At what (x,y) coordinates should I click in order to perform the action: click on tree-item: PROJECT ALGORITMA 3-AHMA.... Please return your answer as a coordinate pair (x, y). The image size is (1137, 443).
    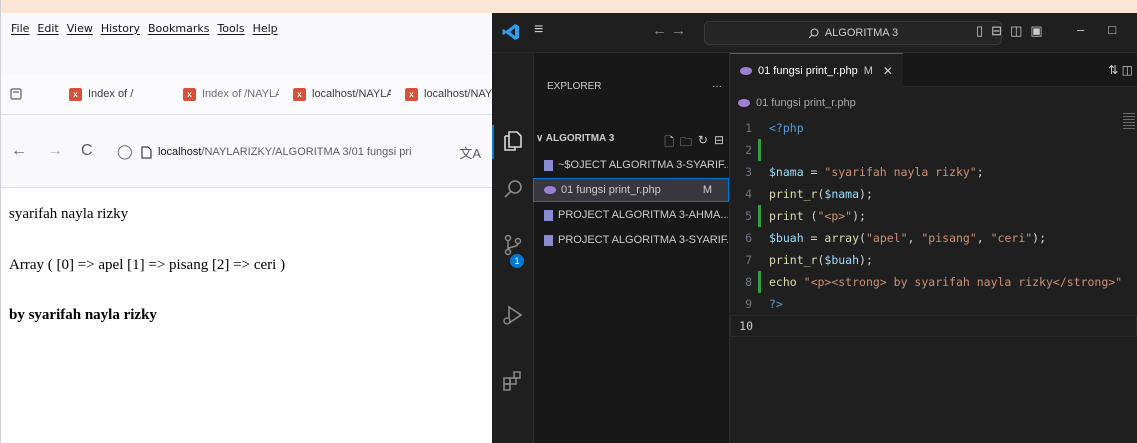
    Looking at the image, I should click on (631, 215).